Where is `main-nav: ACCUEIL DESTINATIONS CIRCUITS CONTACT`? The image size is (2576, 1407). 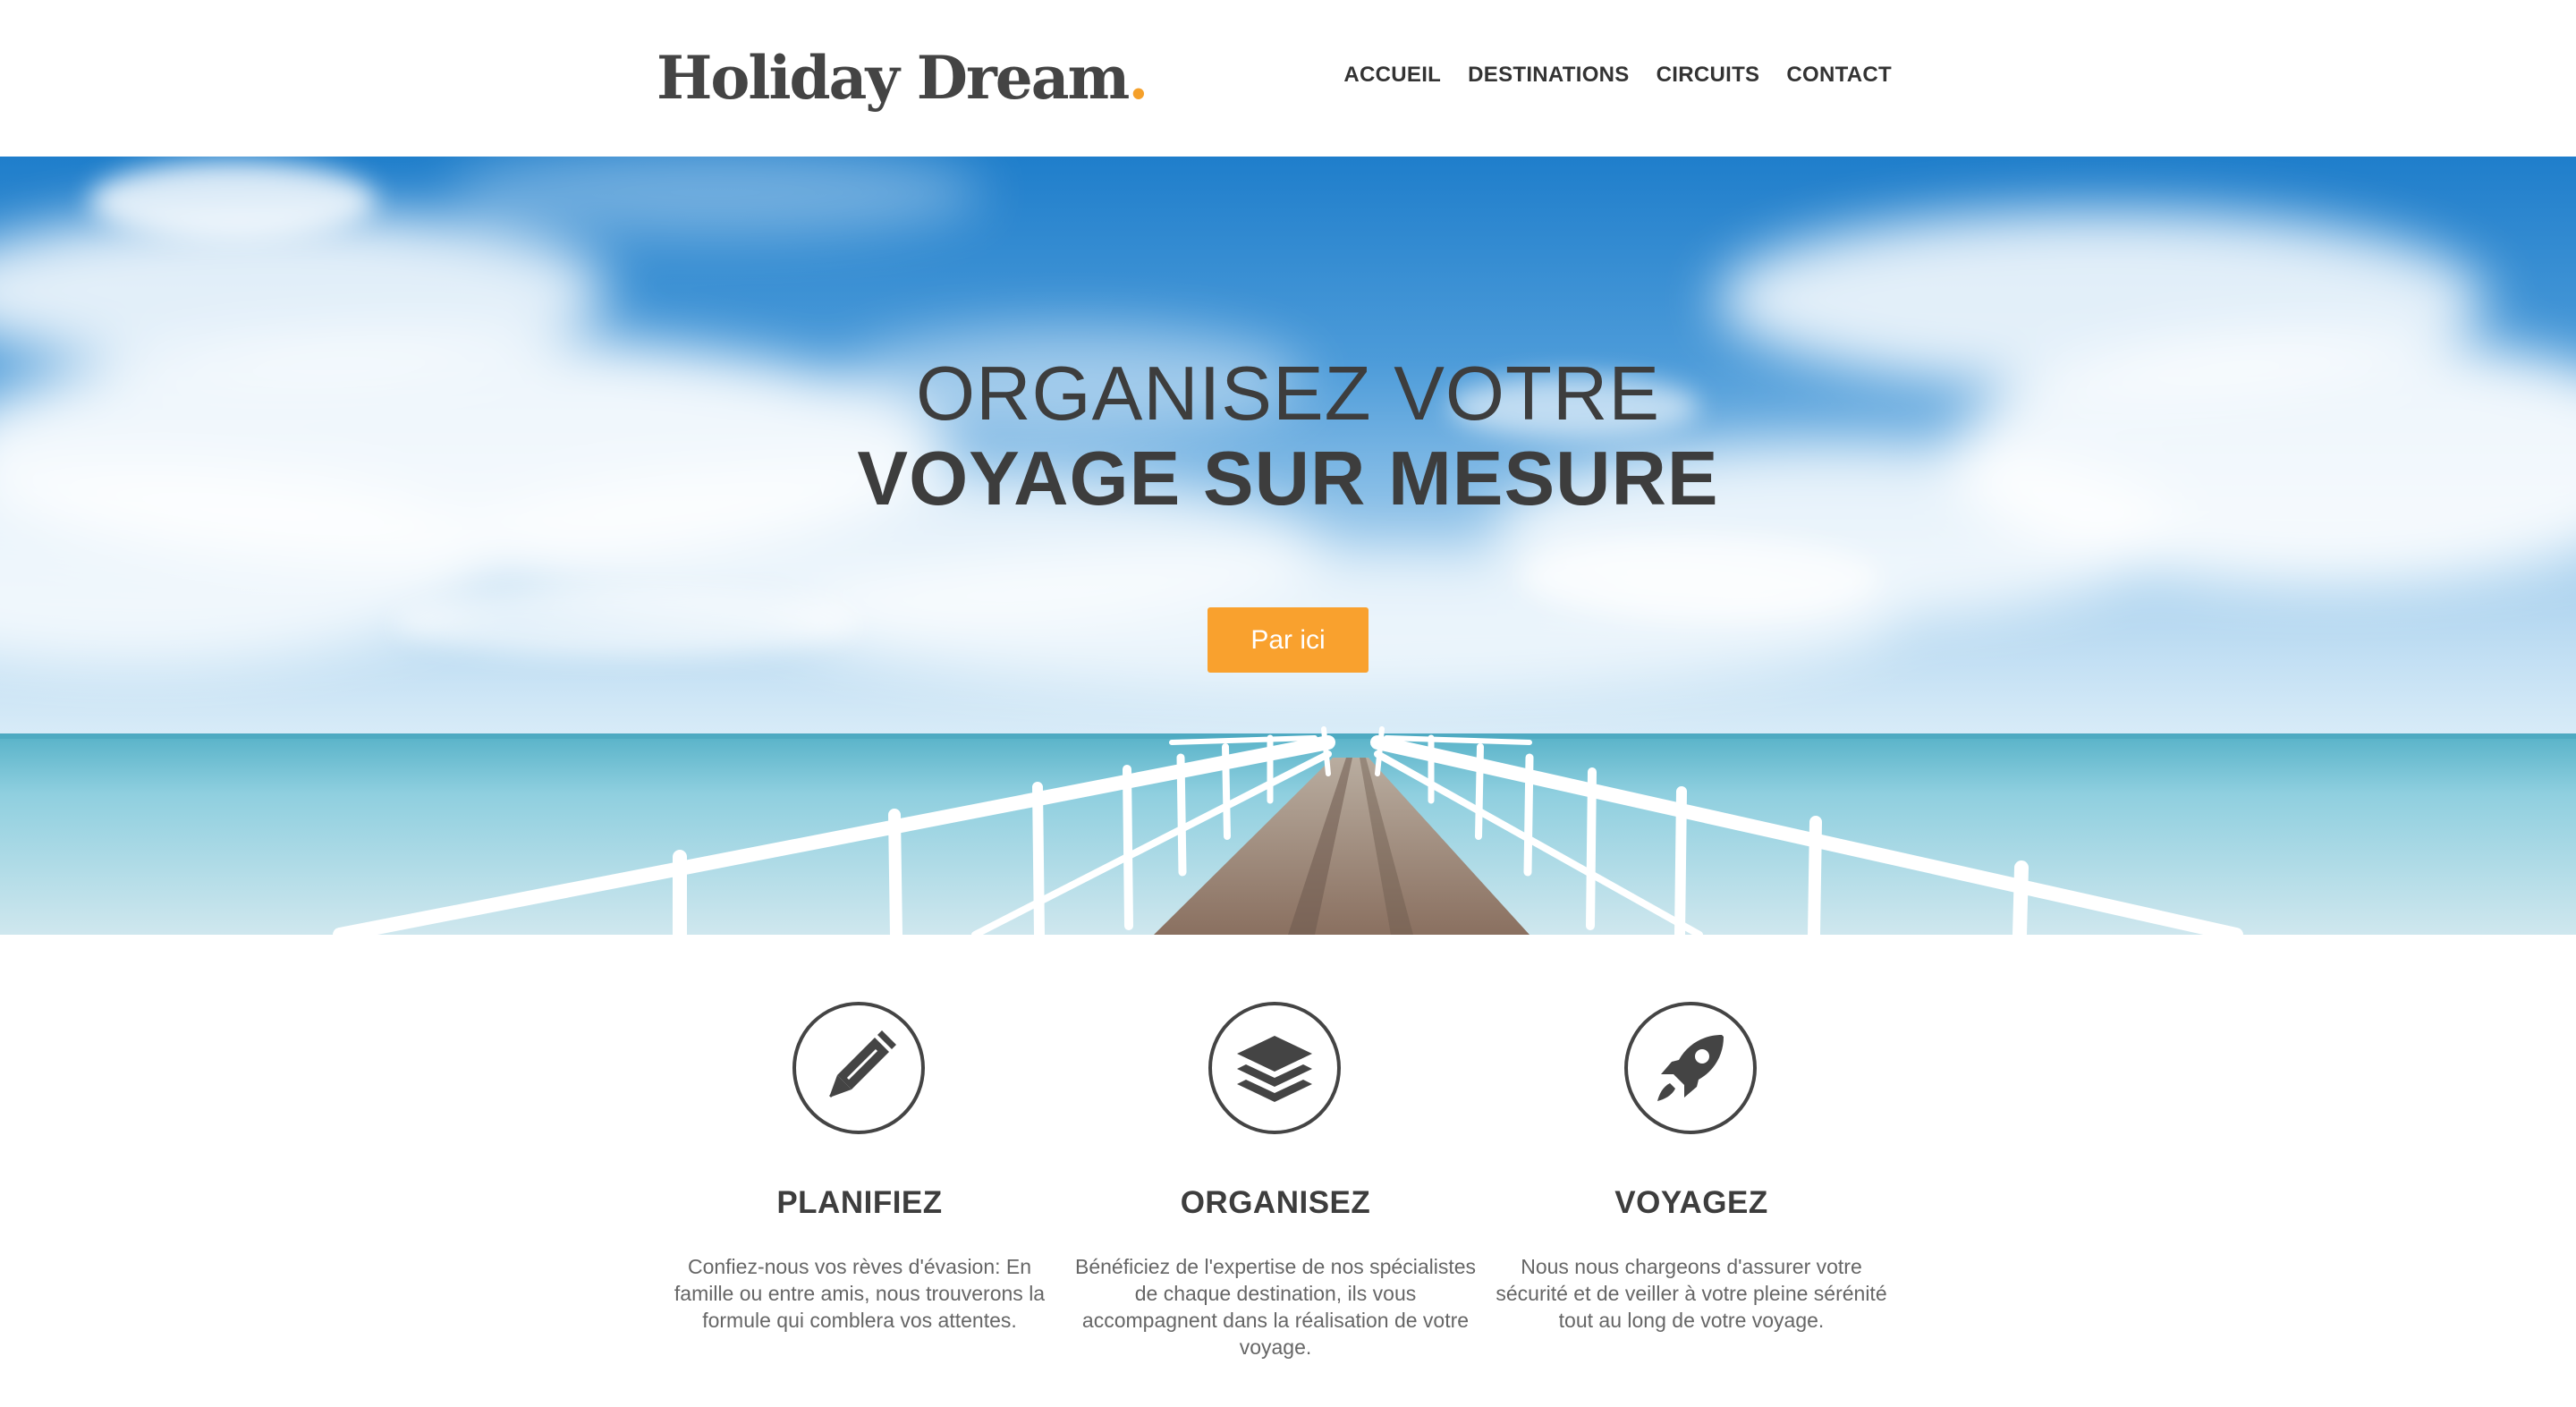
main-nav: ACCUEIL DESTINATIONS CIRCUITS CONTACT is located at coordinates (1617, 75).